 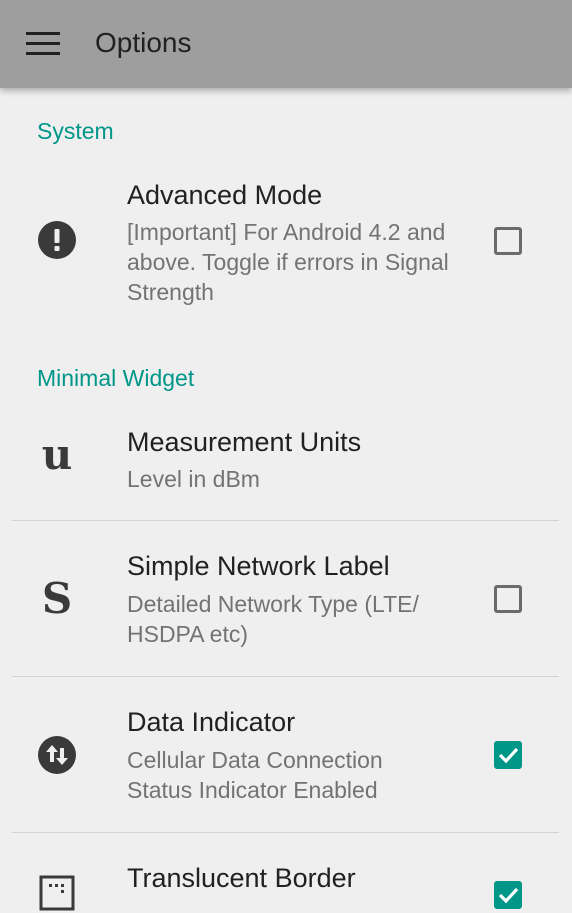 What do you see at coordinates (57, 755) in the screenshot?
I see `data-arrows-icon` at bounding box center [57, 755].